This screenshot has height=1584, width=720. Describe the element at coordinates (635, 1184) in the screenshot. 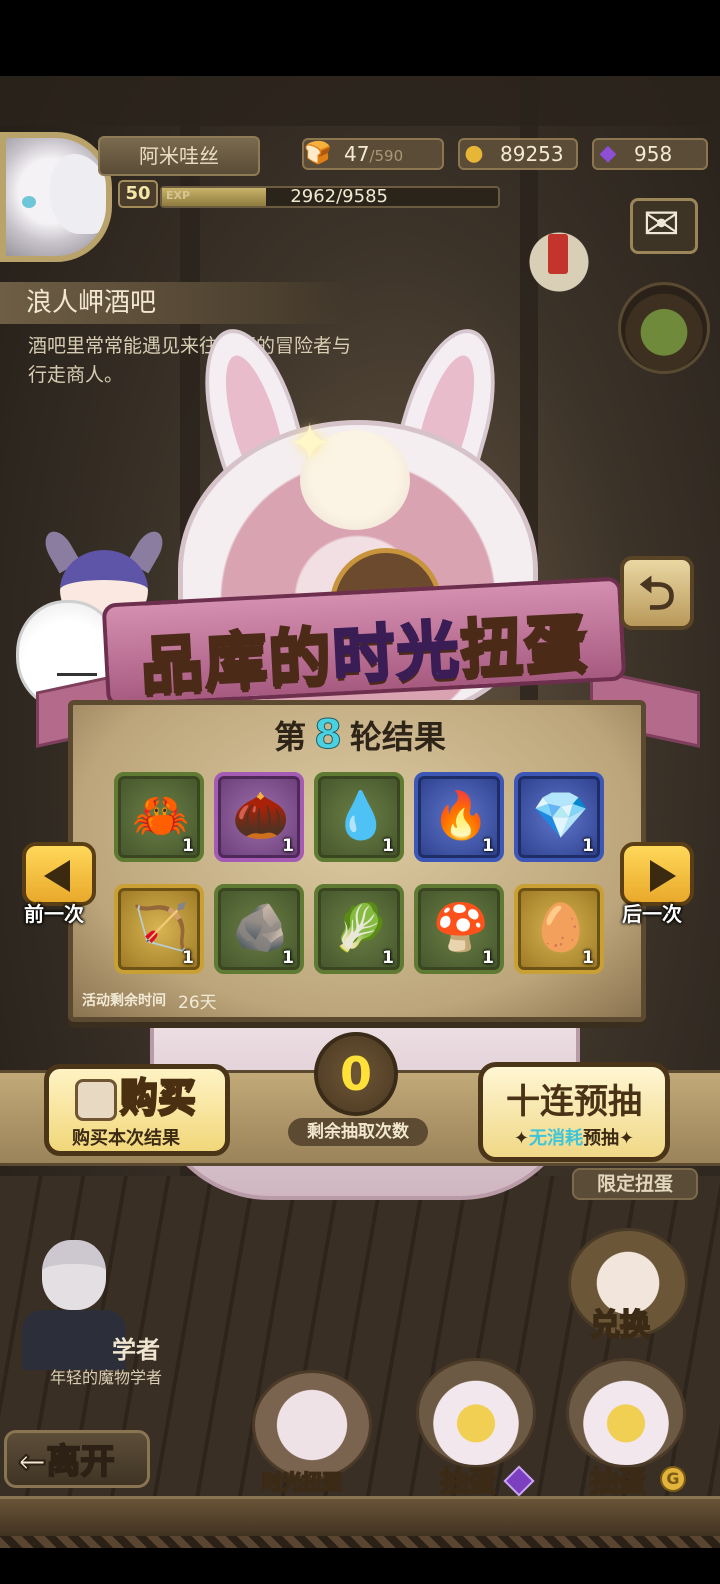

I see `limited-gacha-tab: 限定扭蛋` at that location.